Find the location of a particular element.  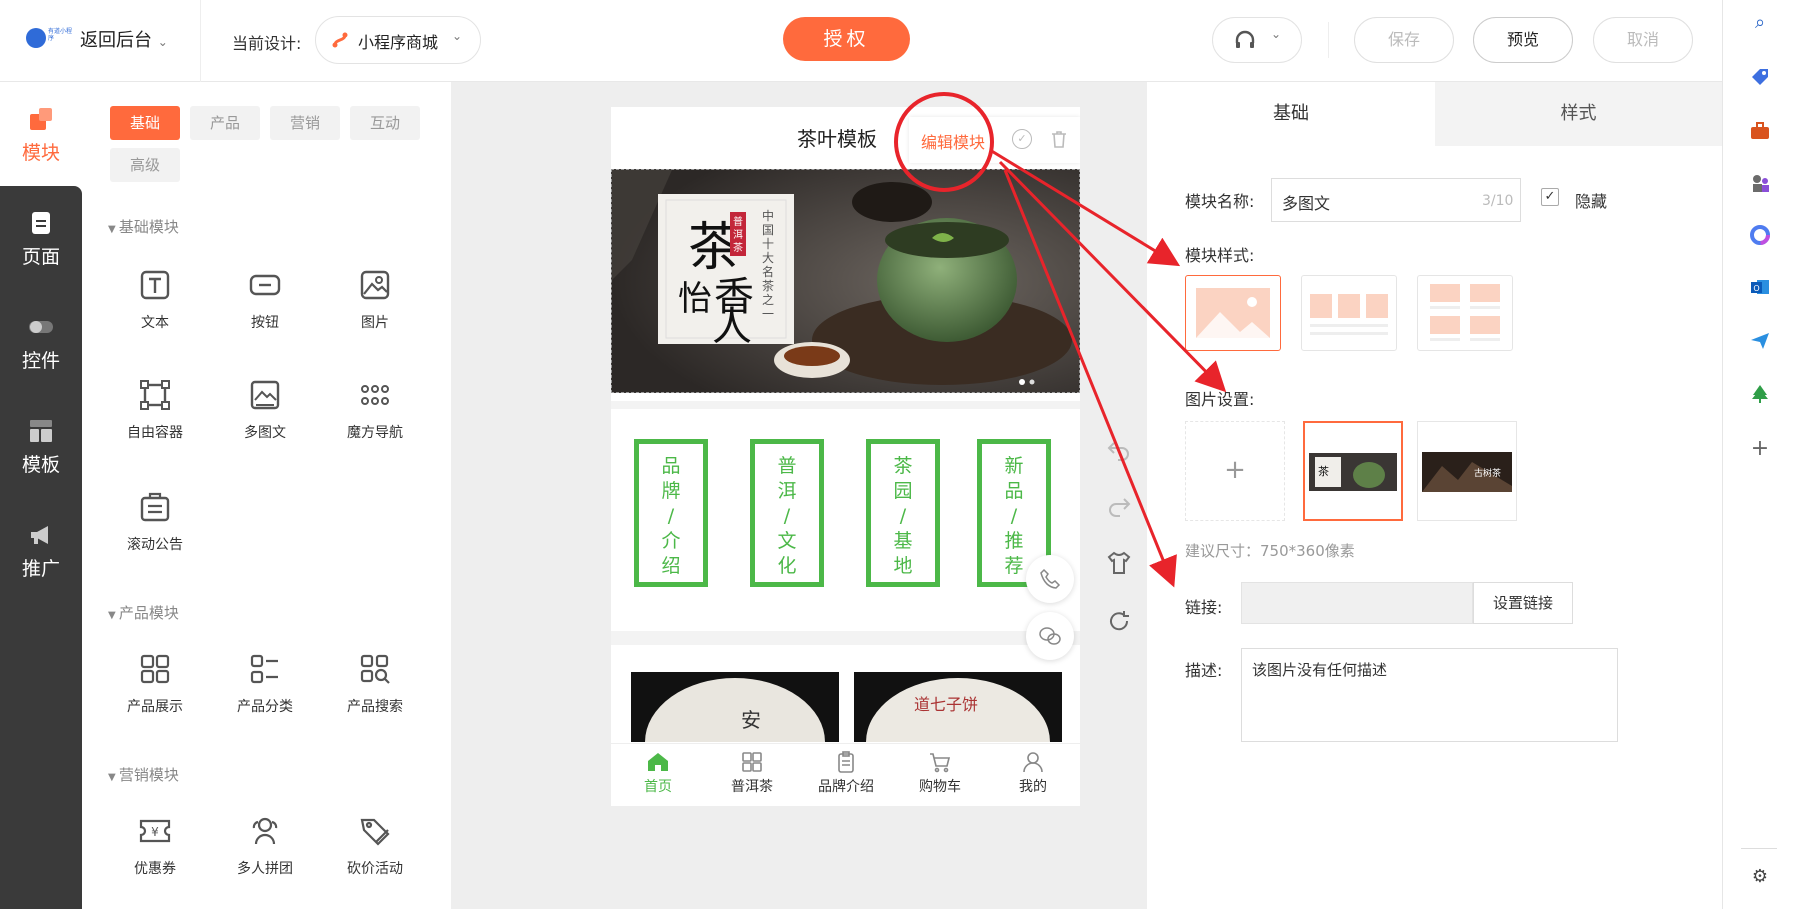

cancel-button: 取消 is located at coordinates (1643, 40).